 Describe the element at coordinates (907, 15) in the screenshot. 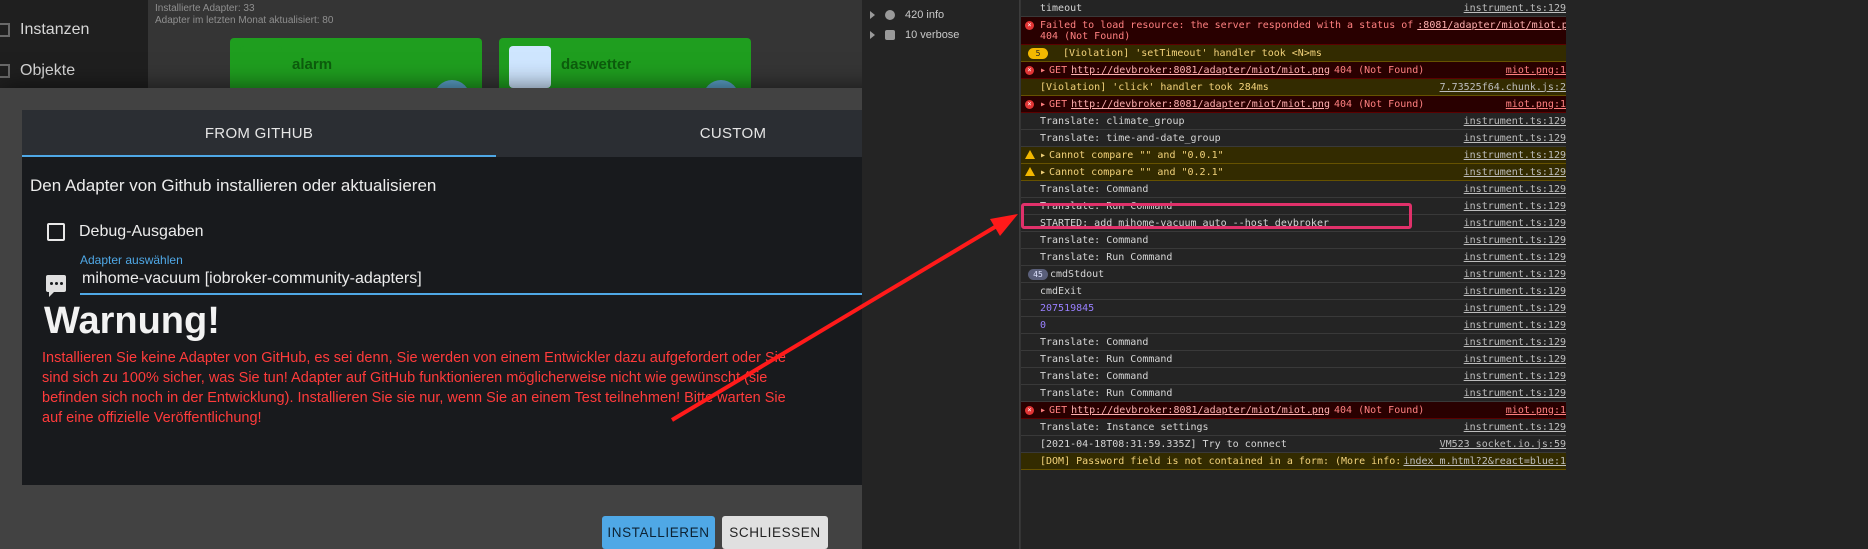

I see `console-filter-info: 420 info` at that location.